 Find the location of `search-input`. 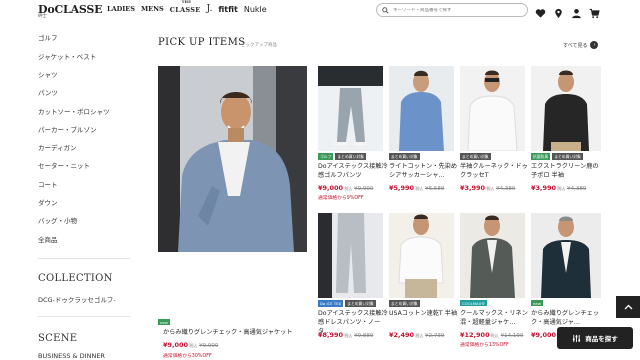

search-input is located at coordinates (457, 10).